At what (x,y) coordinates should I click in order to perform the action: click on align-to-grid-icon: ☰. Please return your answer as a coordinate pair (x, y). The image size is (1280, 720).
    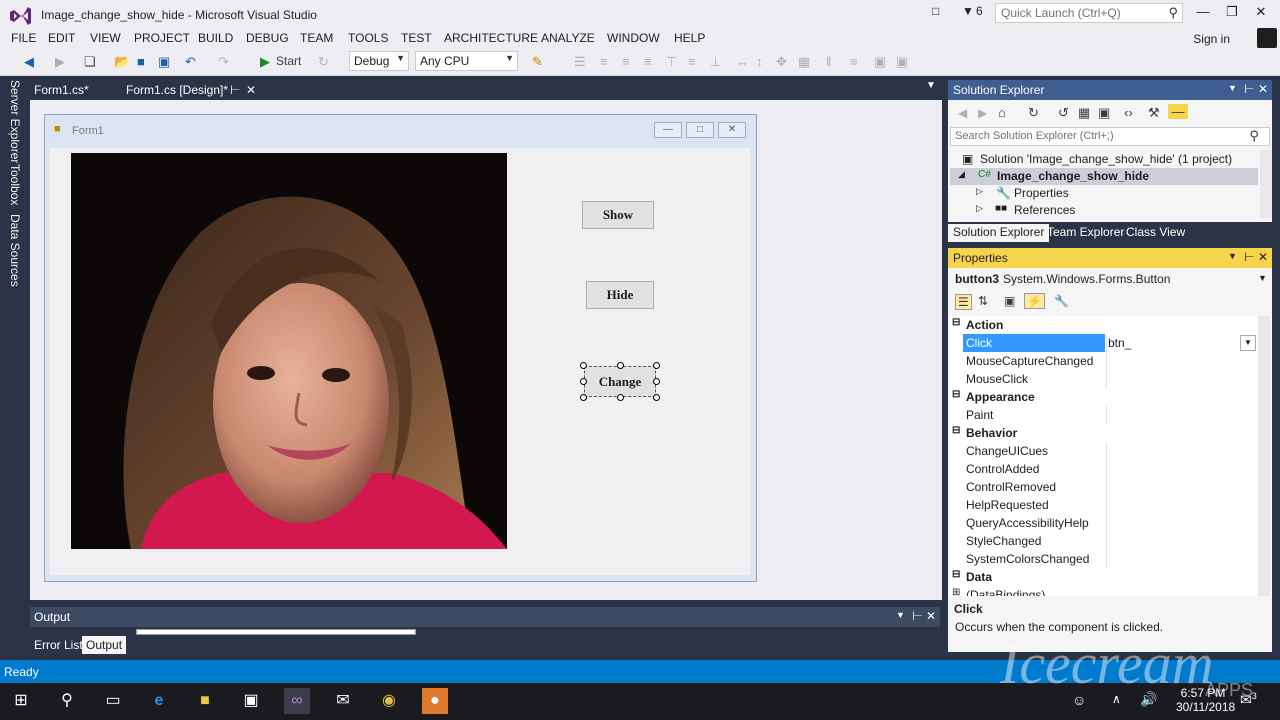
    Looking at the image, I should click on (580, 62).